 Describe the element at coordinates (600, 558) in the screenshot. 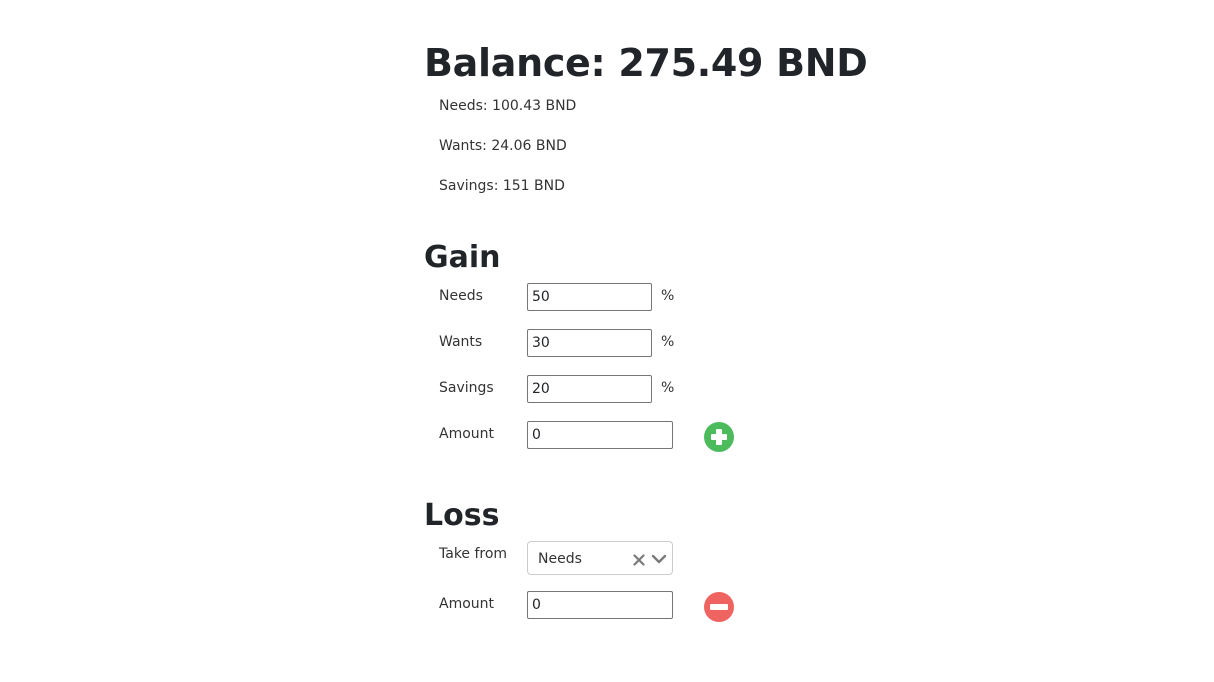

I see `take-from-select: Needs` at that location.